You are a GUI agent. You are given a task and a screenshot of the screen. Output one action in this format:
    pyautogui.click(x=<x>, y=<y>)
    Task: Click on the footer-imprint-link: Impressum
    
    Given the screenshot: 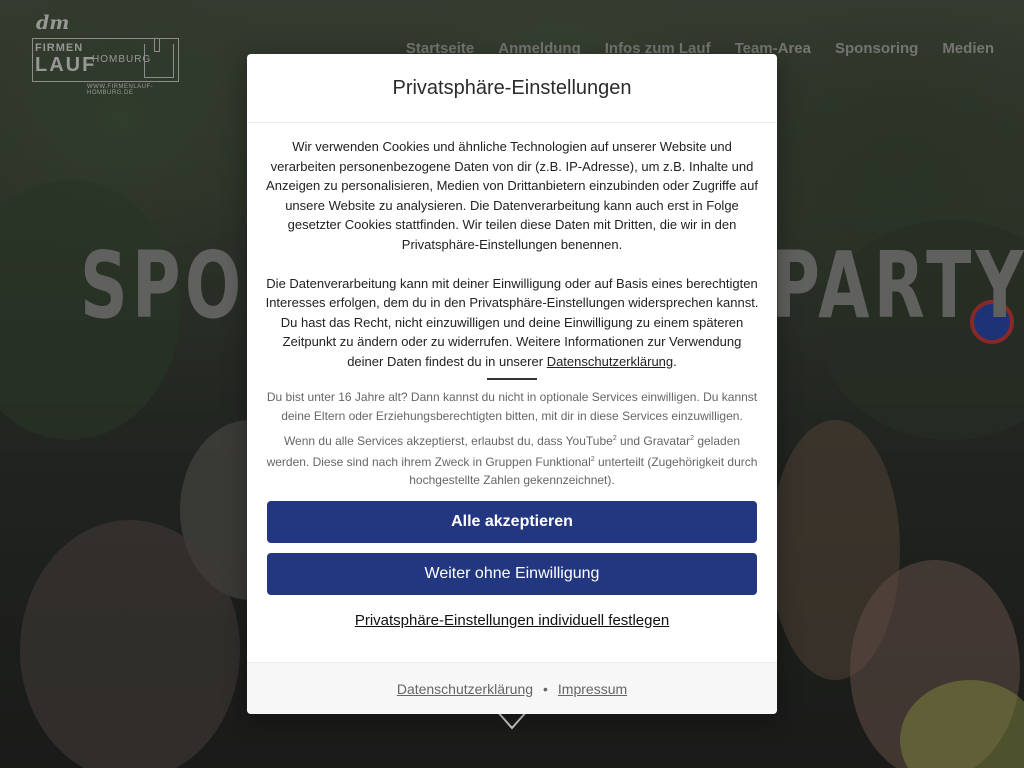 What is the action you would take?
    pyautogui.click(x=592, y=689)
    